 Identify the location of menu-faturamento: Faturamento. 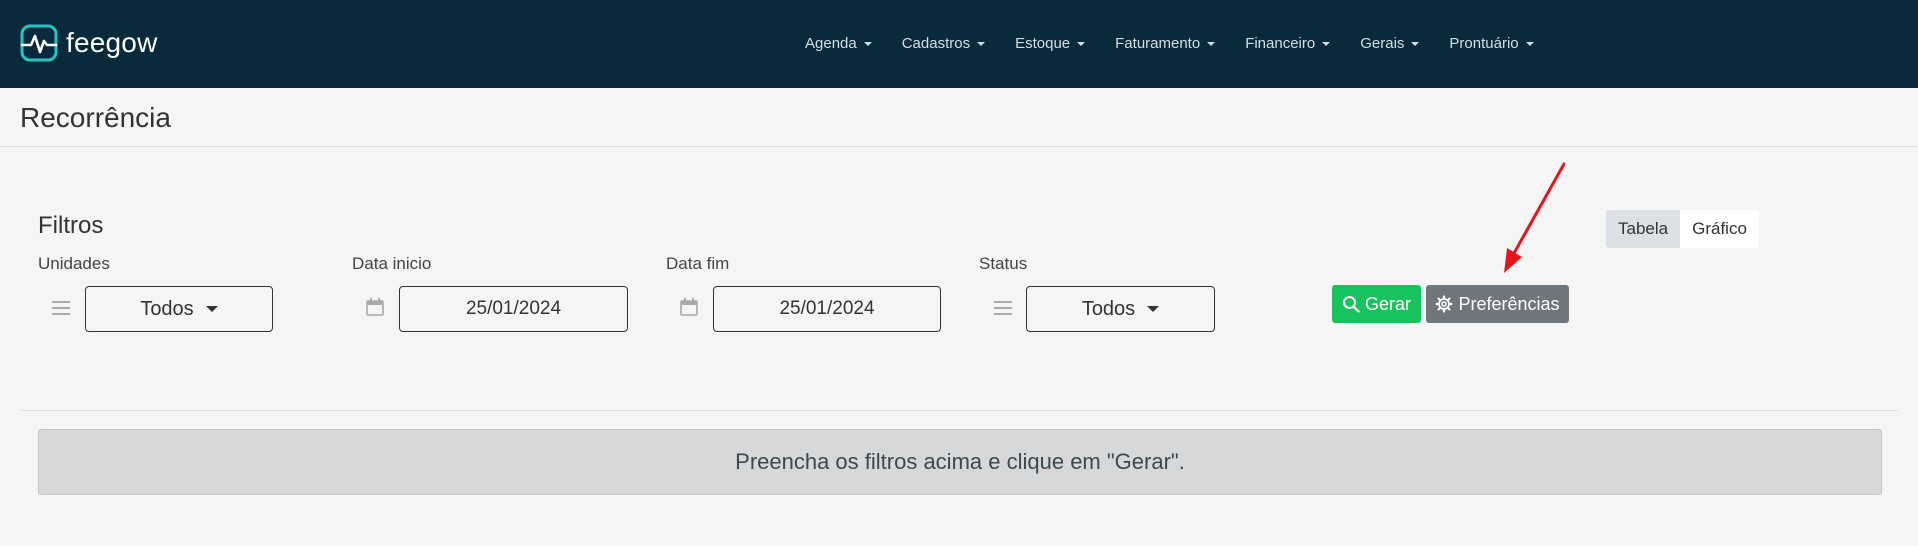
(1165, 43).